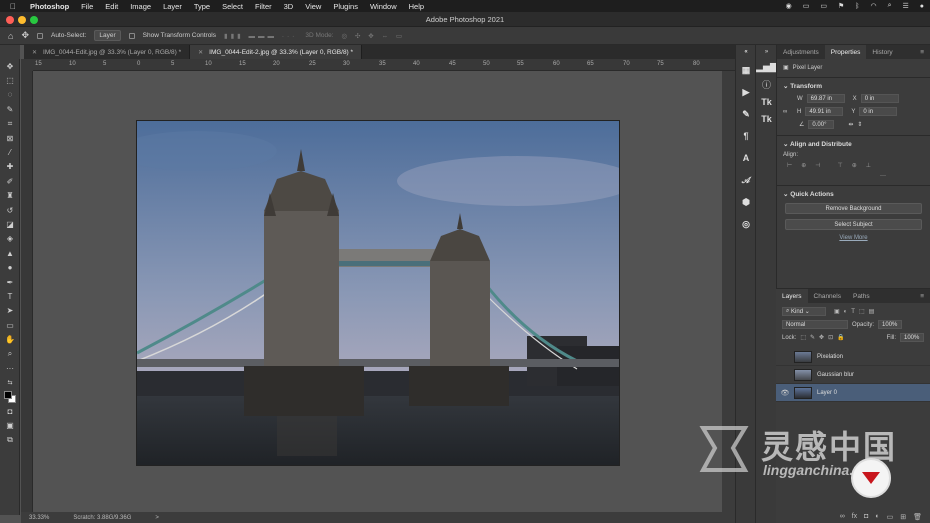 Image resolution: width=930 pixels, height=523 pixels. What do you see at coordinates (853, 224) in the screenshot?
I see `select-subject-button: Select Subject` at bounding box center [853, 224].